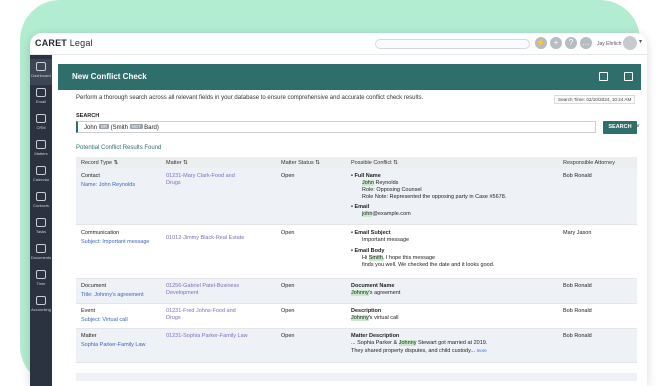 The height and width of the screenshot is (386, 656). Describe the element at coordinates (108, 185) in the screenshot. I see `record-link: Name: John Reynolds` at that location.